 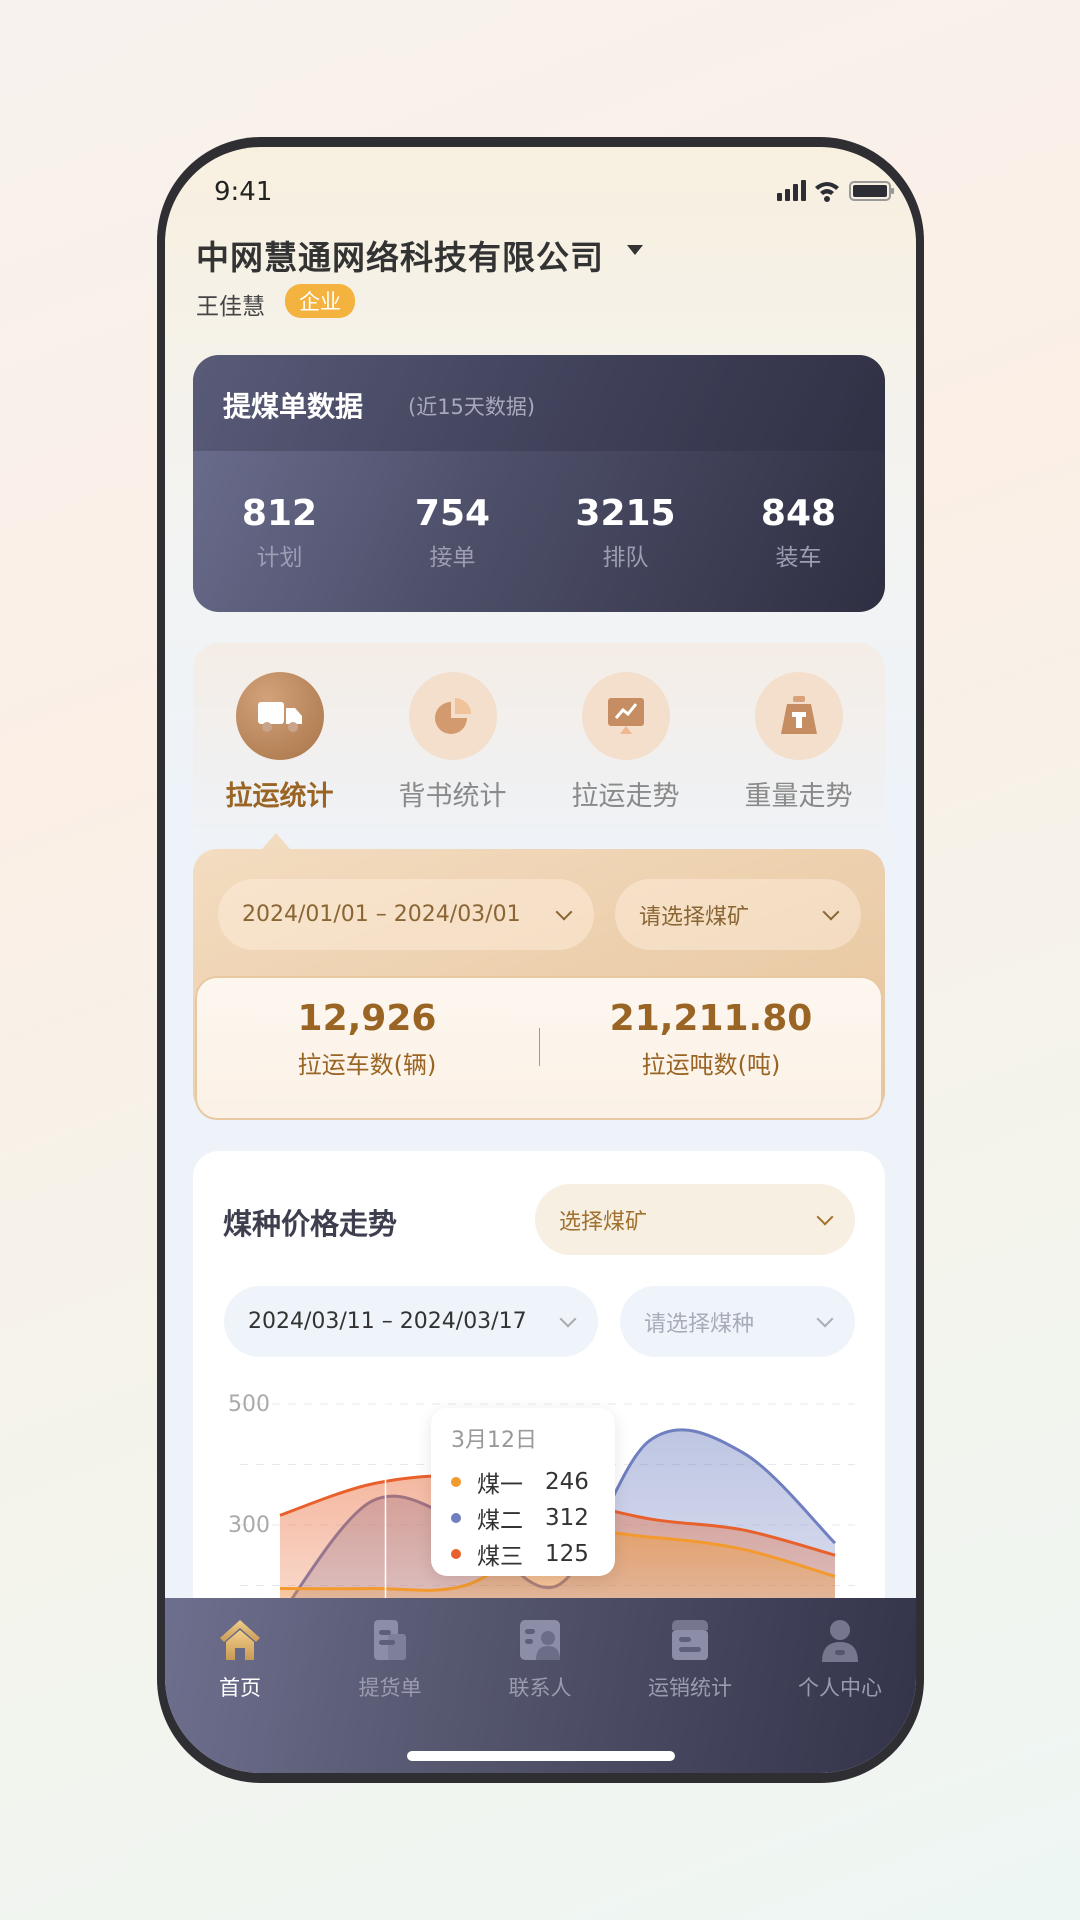 What do you see at coordinates (320, 301) in the screenshot?
I see `role-badge: 企业` at bounding box center [320, 301].